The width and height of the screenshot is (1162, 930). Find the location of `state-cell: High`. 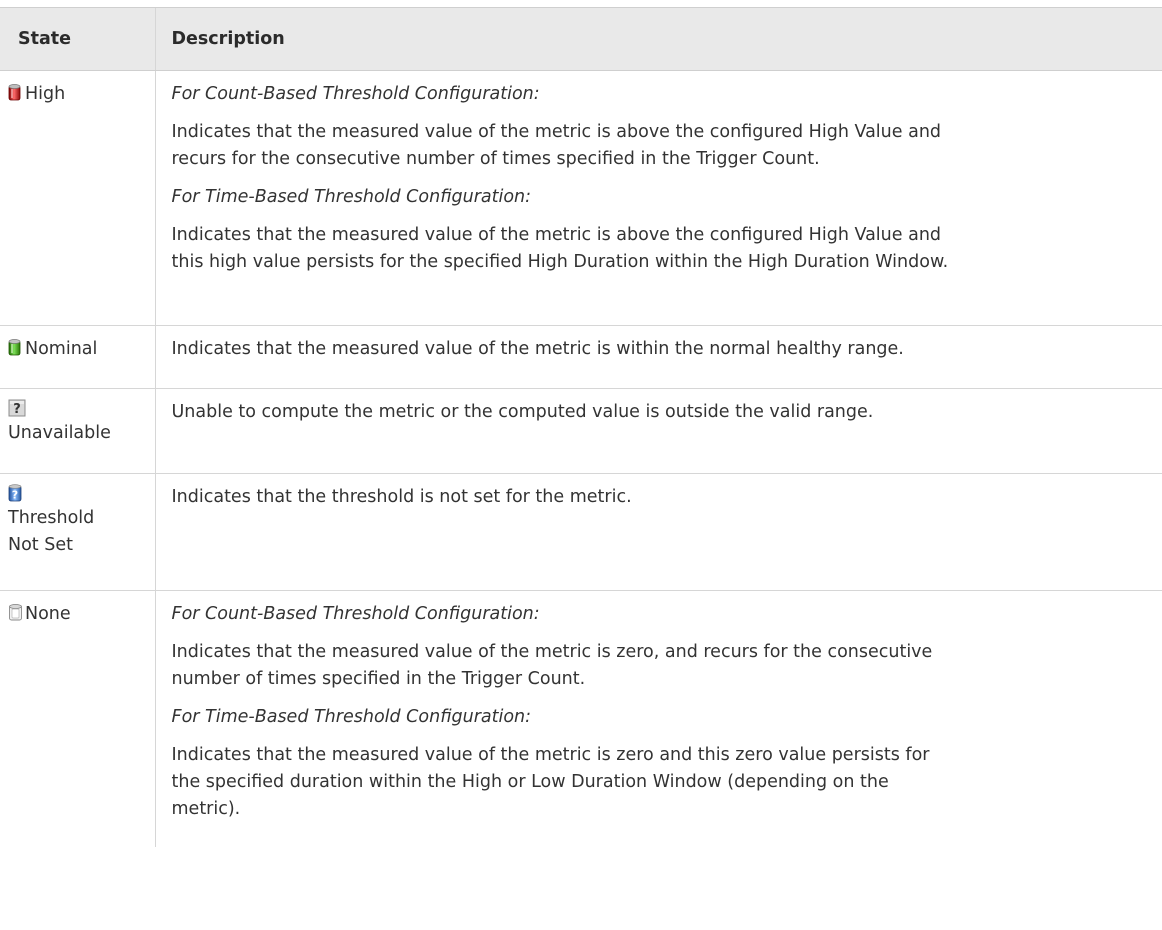

state-cell: High is located at coordinates (77, 198).